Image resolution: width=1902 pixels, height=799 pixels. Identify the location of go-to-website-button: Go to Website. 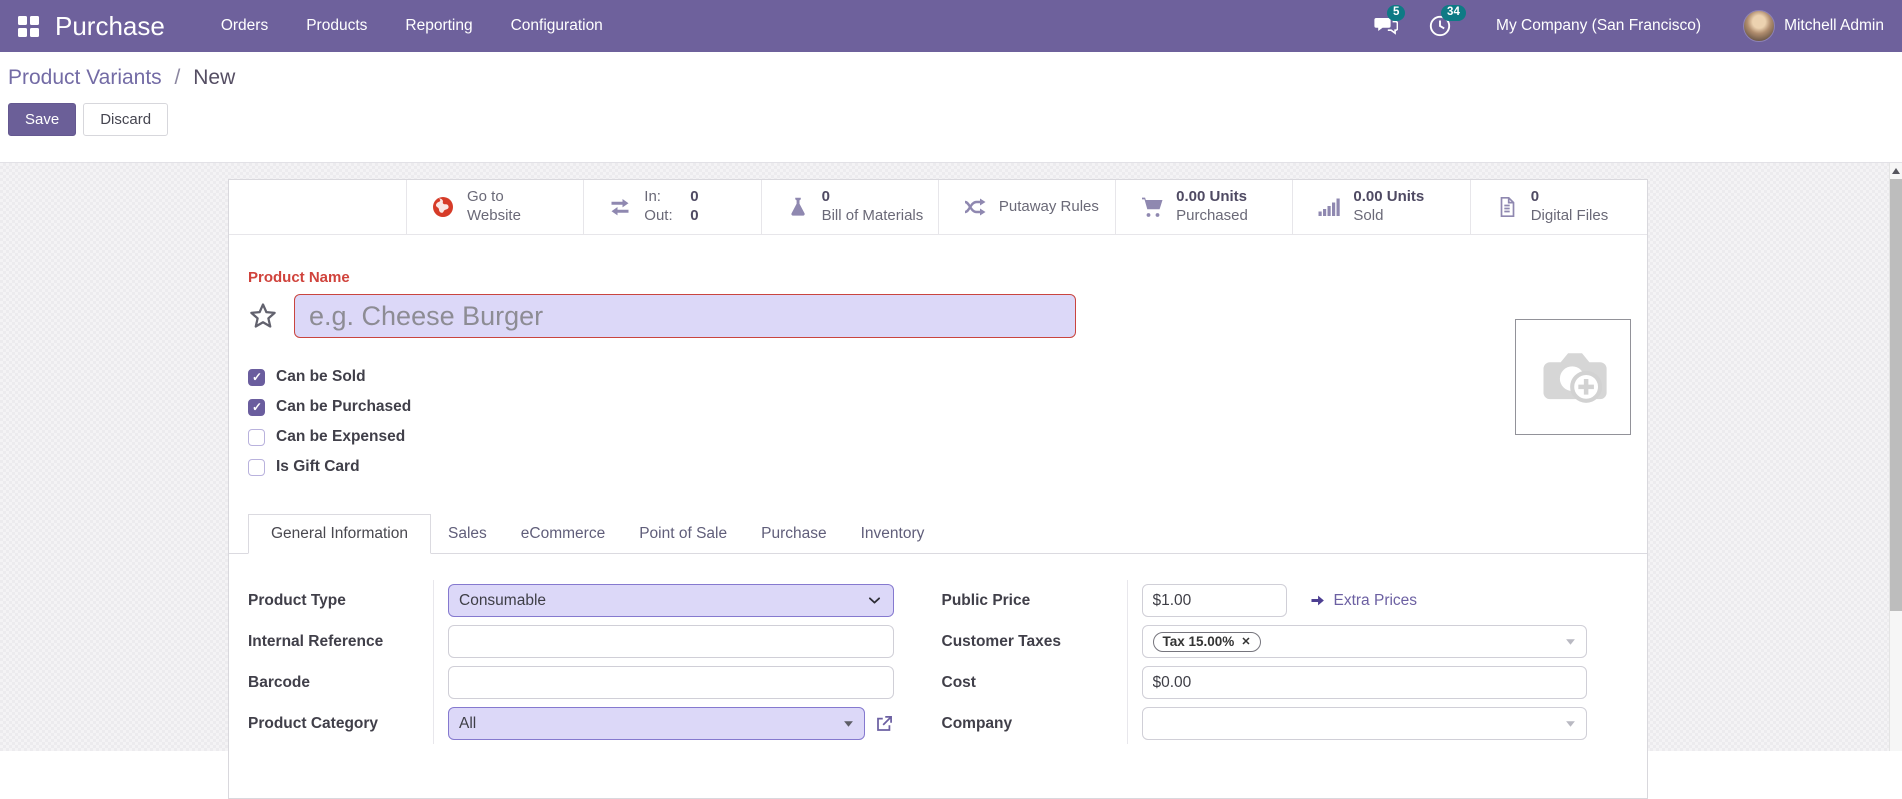
(494, 207).